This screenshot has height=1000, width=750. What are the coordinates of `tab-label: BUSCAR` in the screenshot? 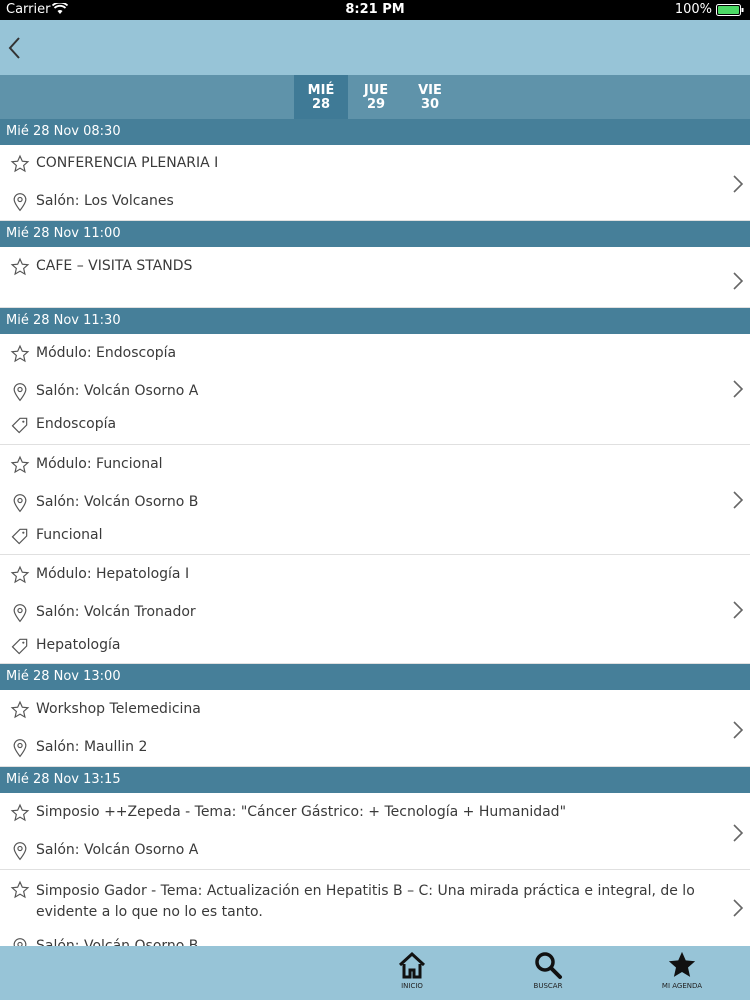 It's located at (548, 986).